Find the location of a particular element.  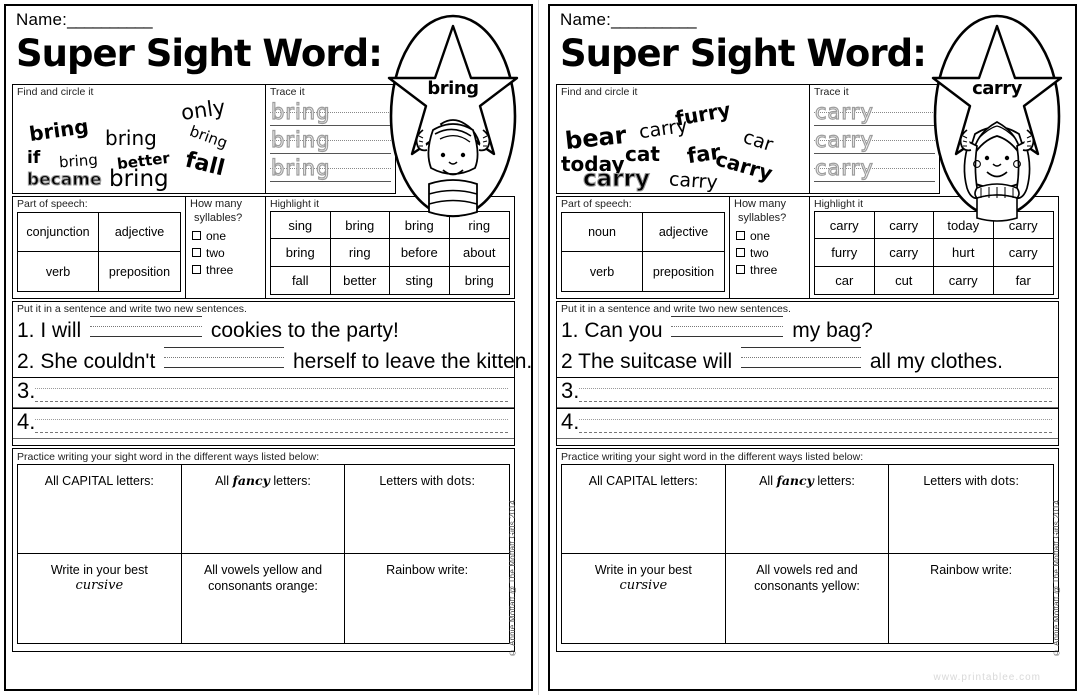

word-cloud-item: bear is located at coordinates (596, 138).